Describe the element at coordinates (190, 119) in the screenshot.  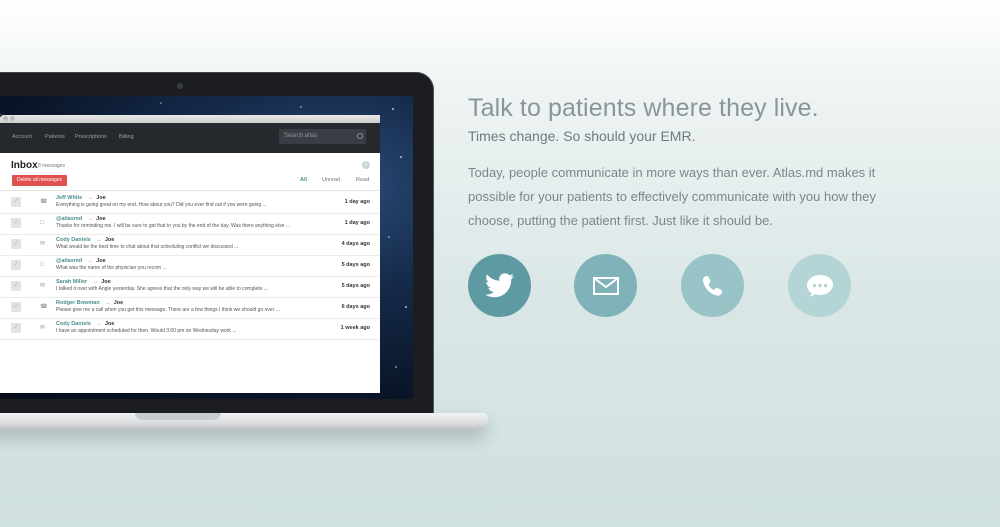
I see `window-titlebar` at that location.